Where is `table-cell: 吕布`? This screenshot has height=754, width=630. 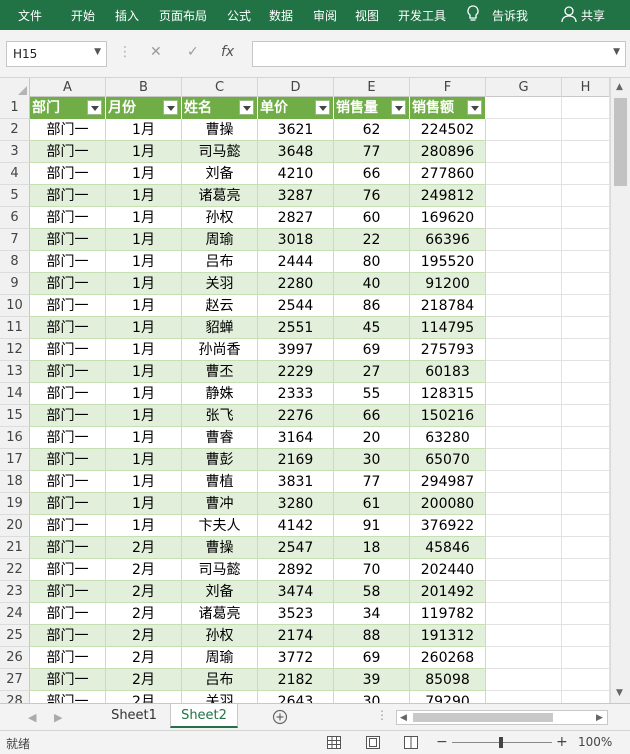 table-cell: 吕布 is located at coordinates (220, 680).